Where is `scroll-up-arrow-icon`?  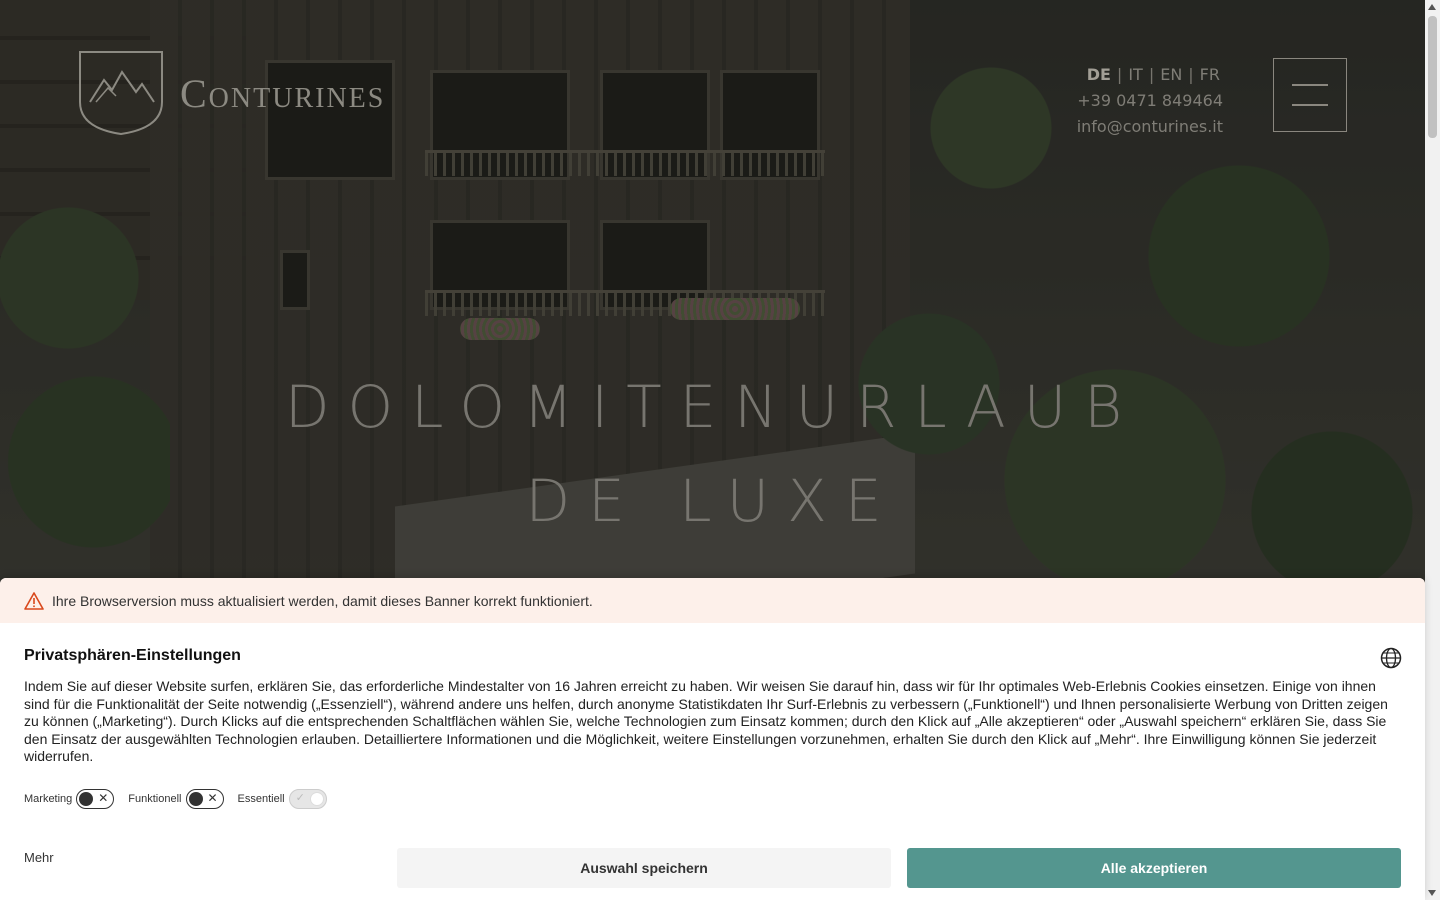
scroll-up-arrow-icon is located at coordinates (1432, 7).